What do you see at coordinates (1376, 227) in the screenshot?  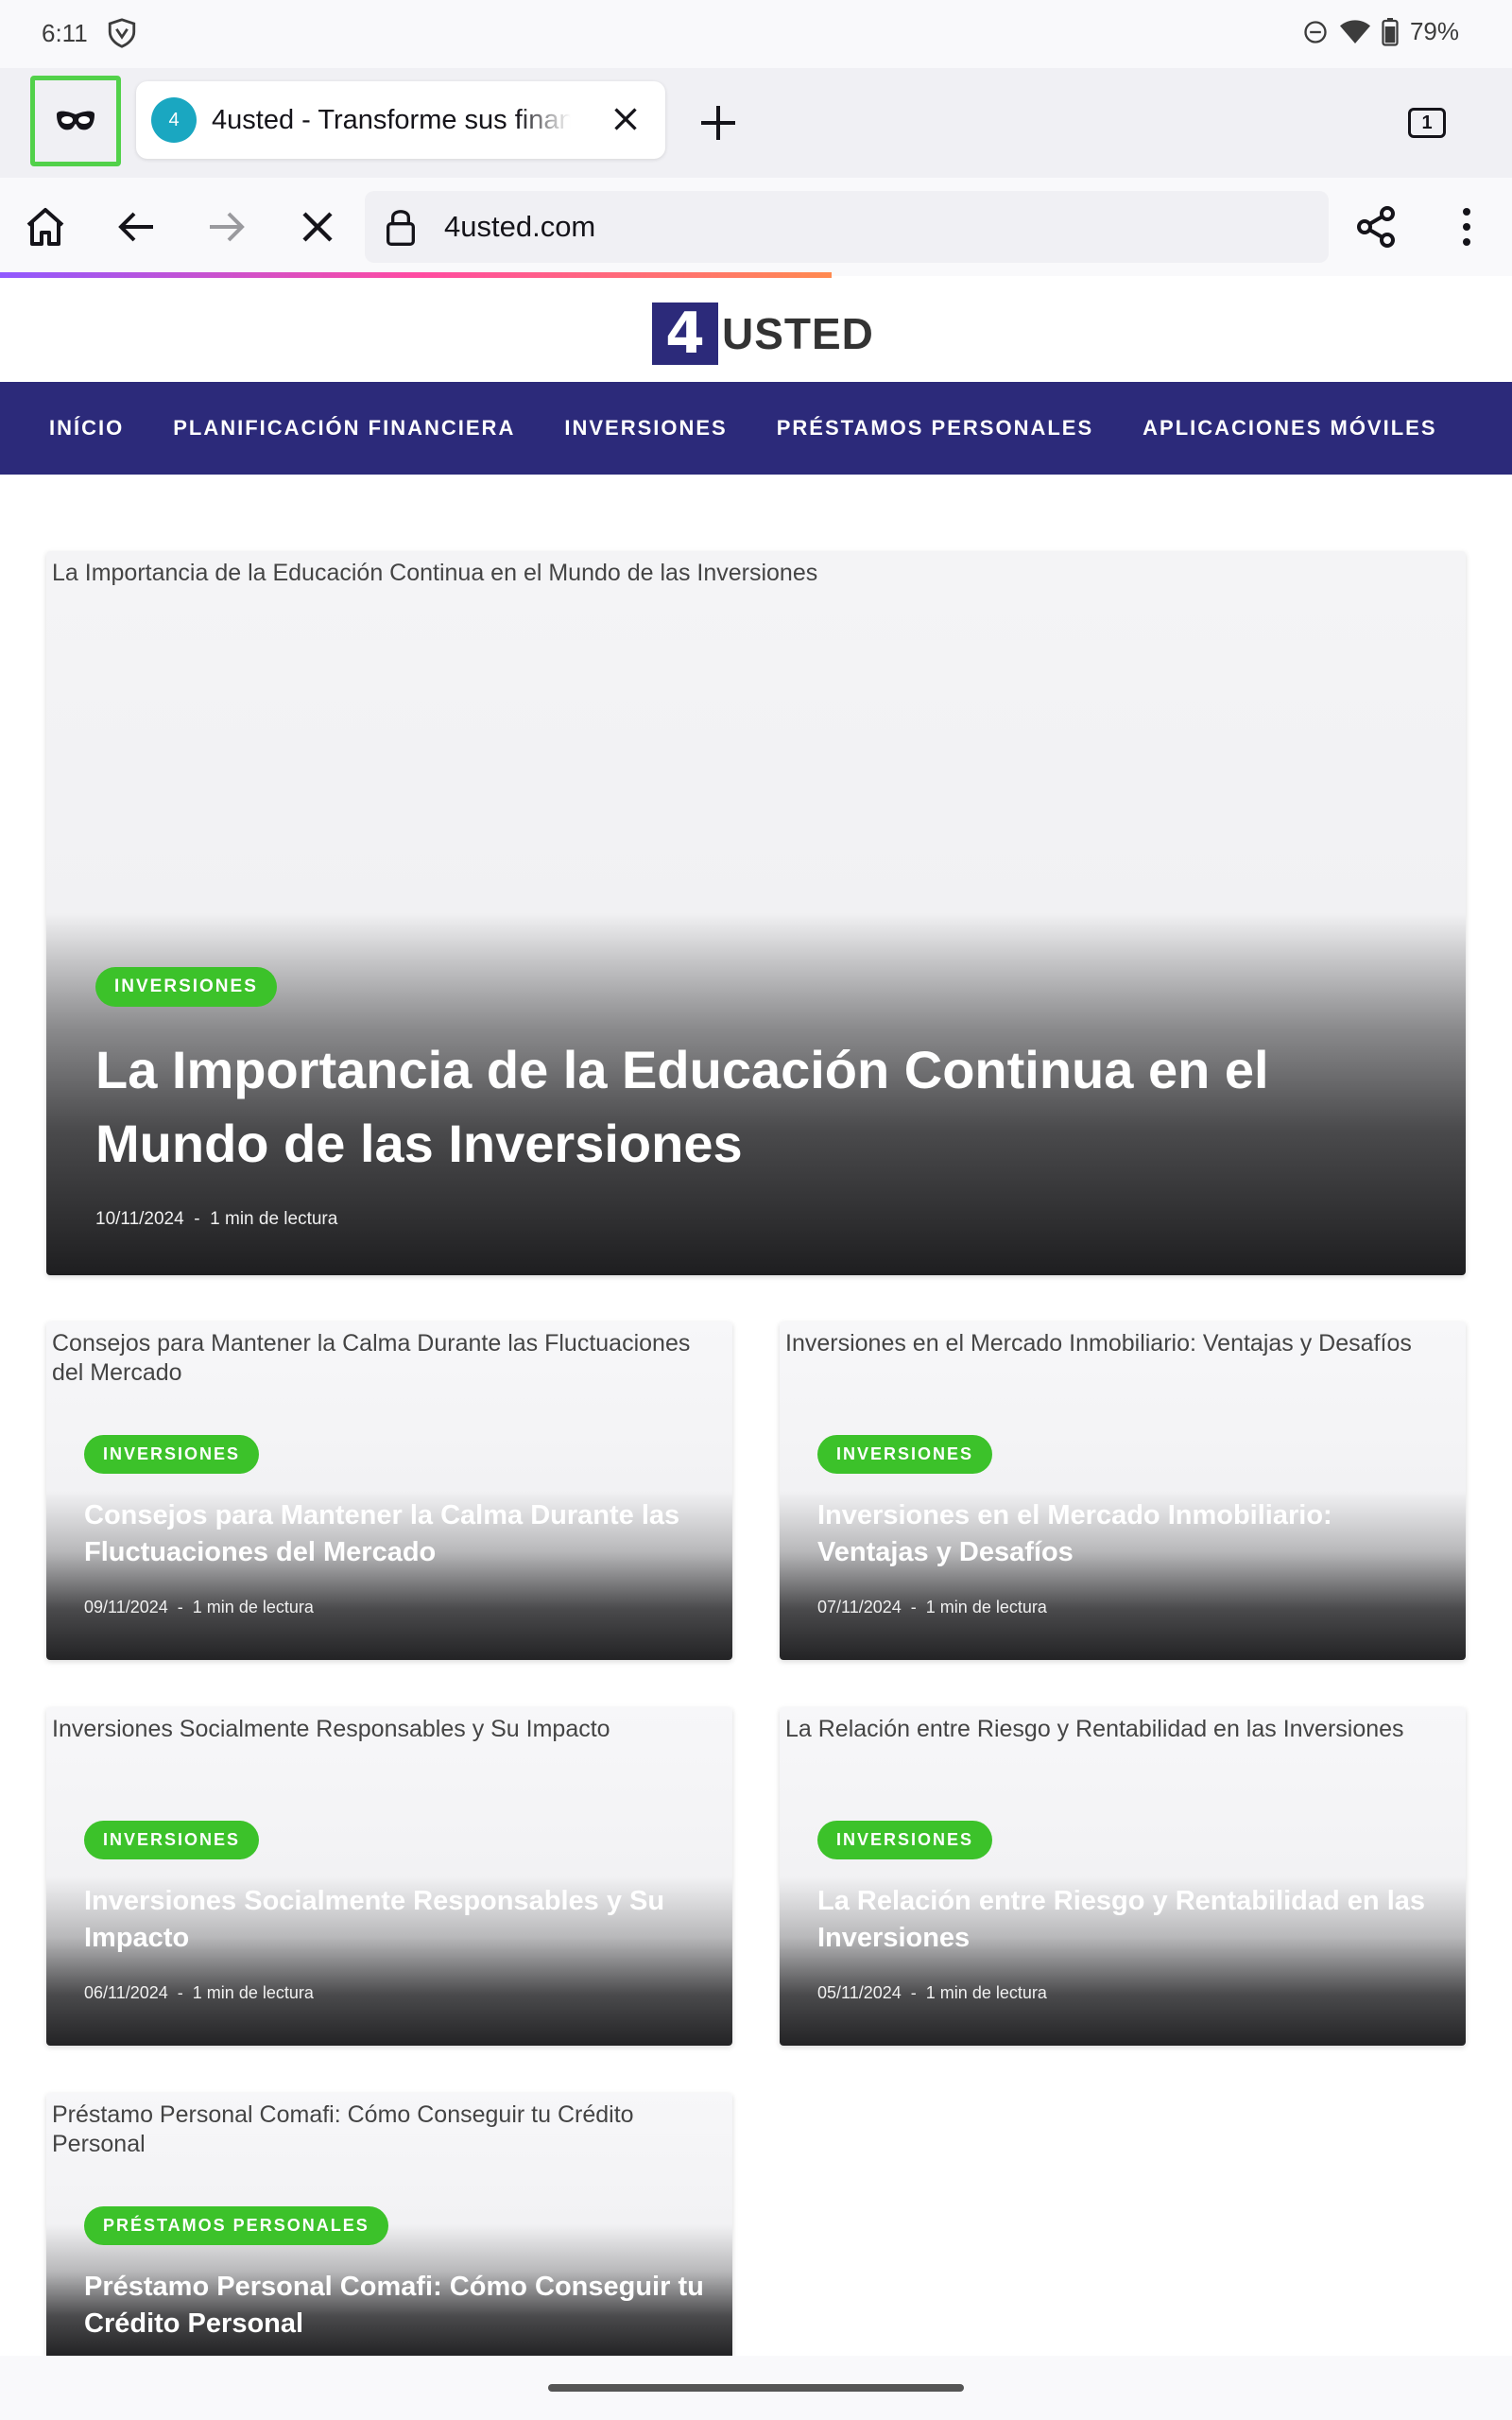 I see `share-icon` at bounding box center [1376, 227].